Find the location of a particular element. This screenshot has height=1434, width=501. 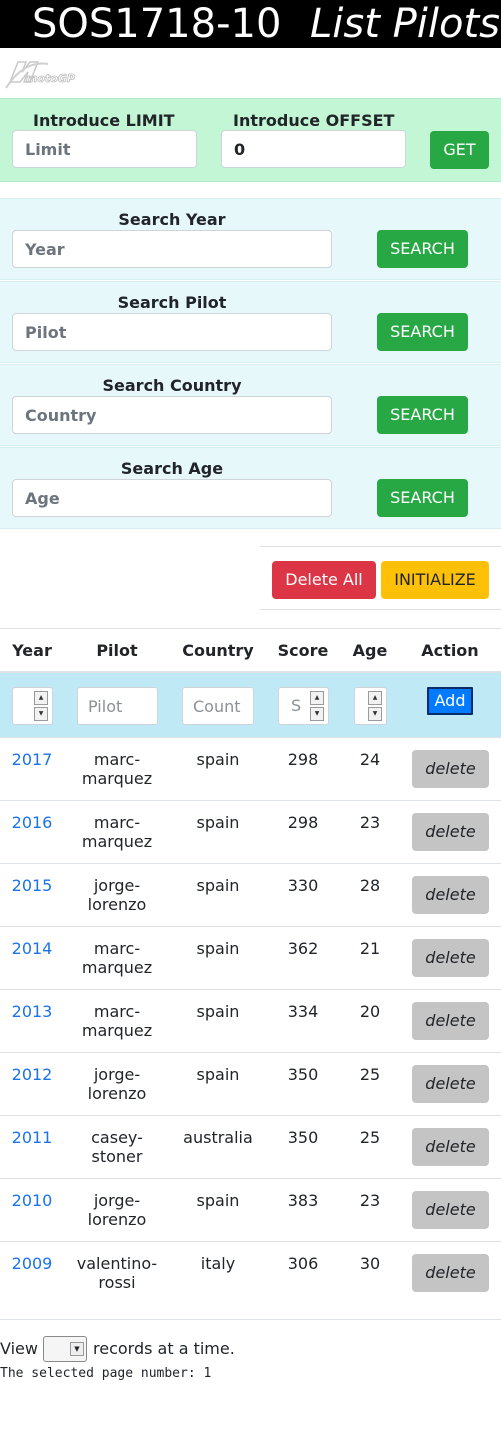

row-age: 21 is located at coordinates (370, 948).